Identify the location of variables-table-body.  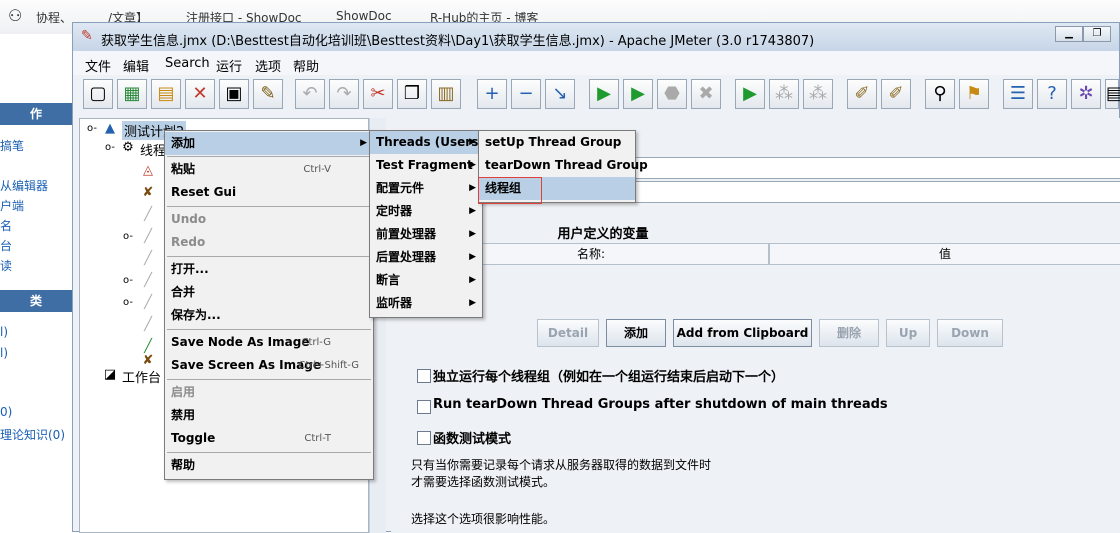
(766, 288).